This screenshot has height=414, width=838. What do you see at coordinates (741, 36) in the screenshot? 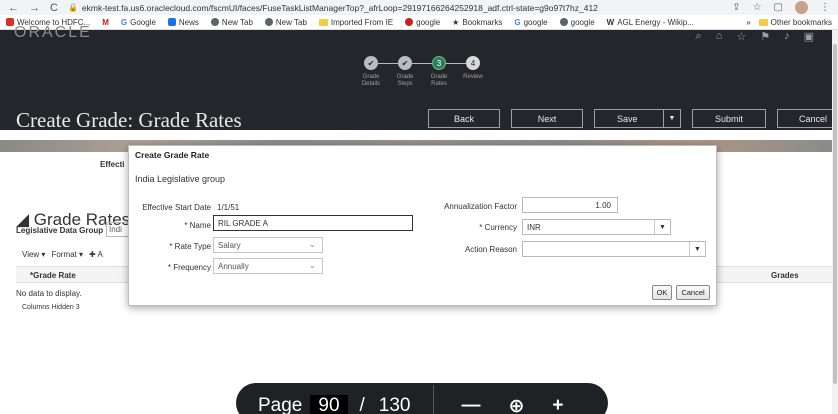
I see `favorites-icon: ☆` at bounding box center [741, 36].